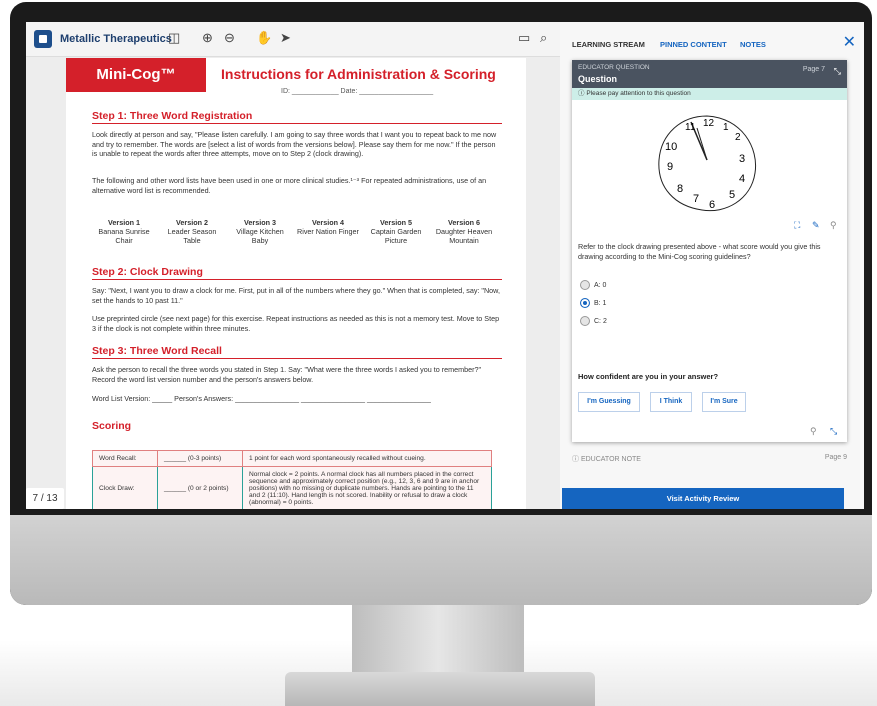 This screenshot has width=877, height=706. What do you see at coordinates (707, 163) in the screenshot?
I see `clock-drawing: 11 12 1 2 10 3 9 4 8 5 7 6` at bounding box center [707, 163].